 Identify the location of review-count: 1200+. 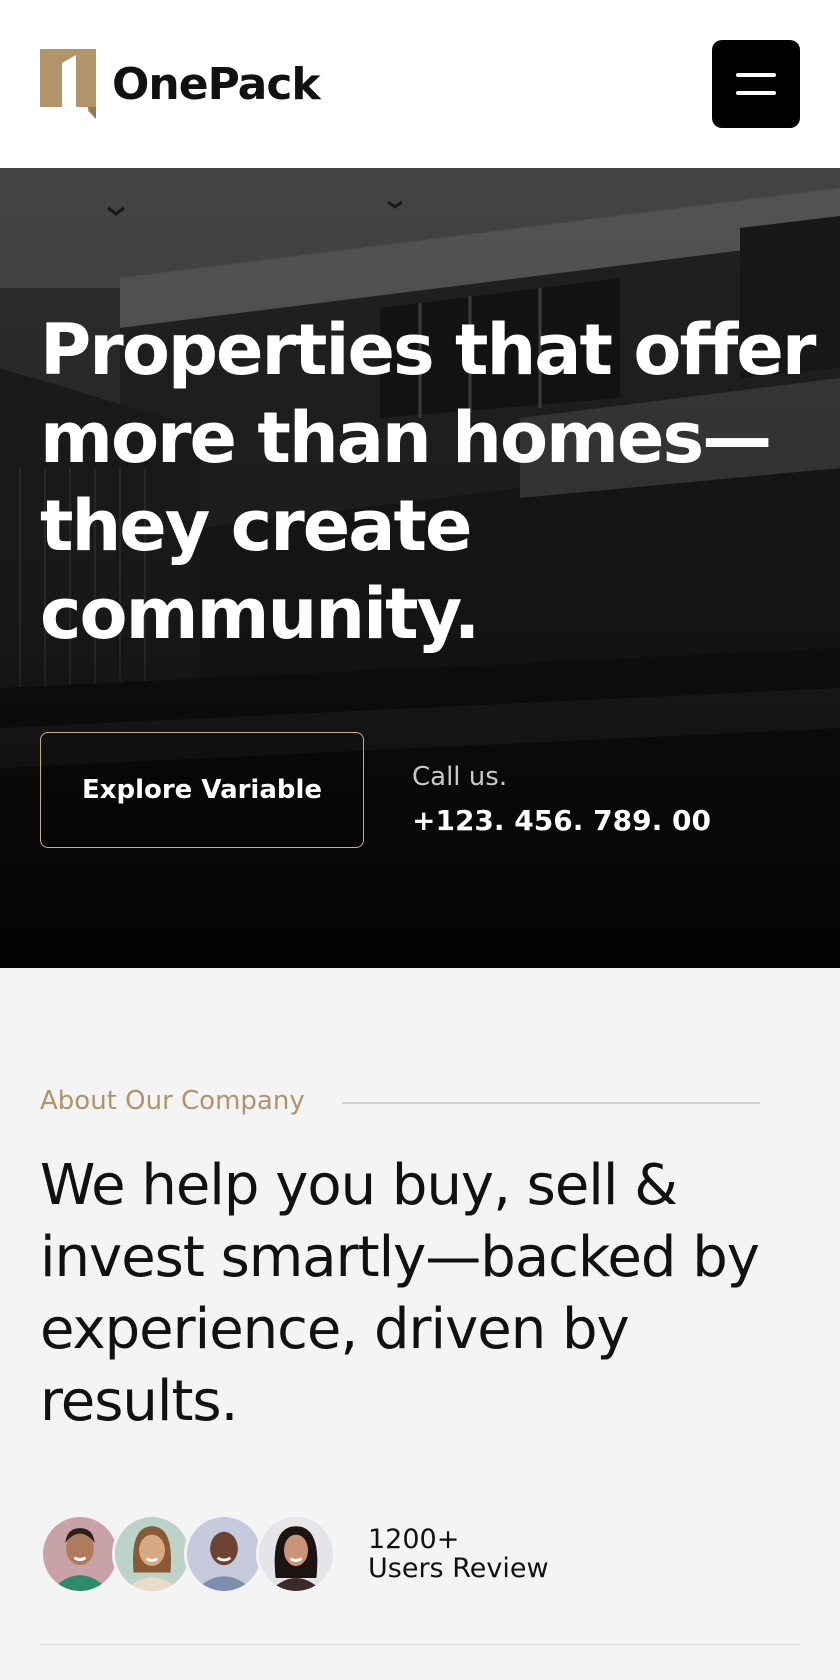
(414, 1539).